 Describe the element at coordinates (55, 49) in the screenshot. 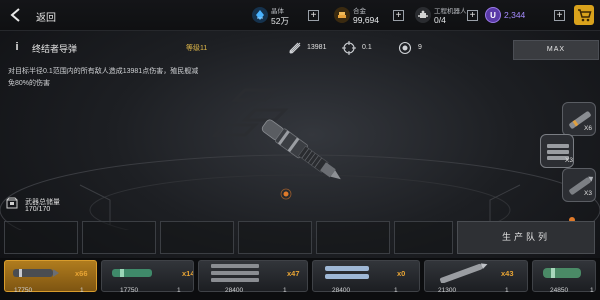

I see `item-name: 终结者导弹` at that location.